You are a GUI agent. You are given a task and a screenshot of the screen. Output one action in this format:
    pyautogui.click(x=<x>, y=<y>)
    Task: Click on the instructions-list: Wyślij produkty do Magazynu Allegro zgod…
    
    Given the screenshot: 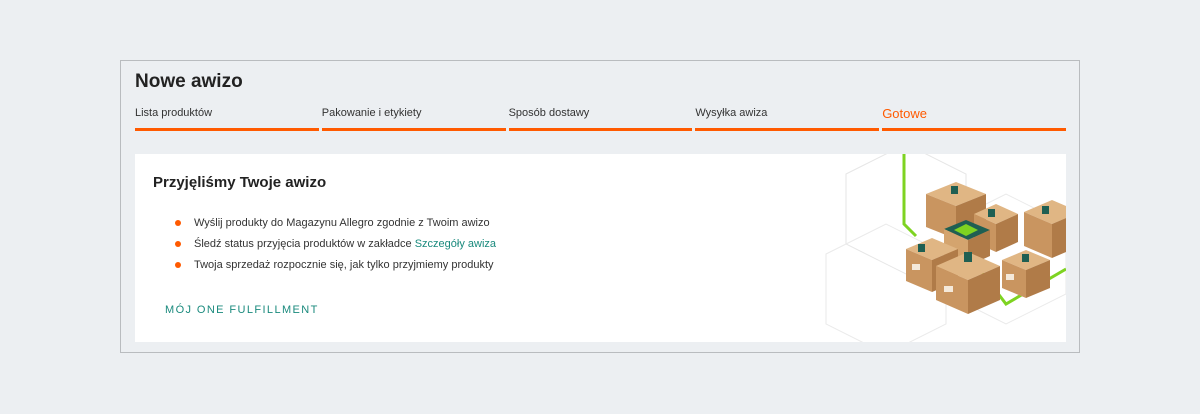 What is the action you would take?
    pyautogui.click(x=335, y=246)
    